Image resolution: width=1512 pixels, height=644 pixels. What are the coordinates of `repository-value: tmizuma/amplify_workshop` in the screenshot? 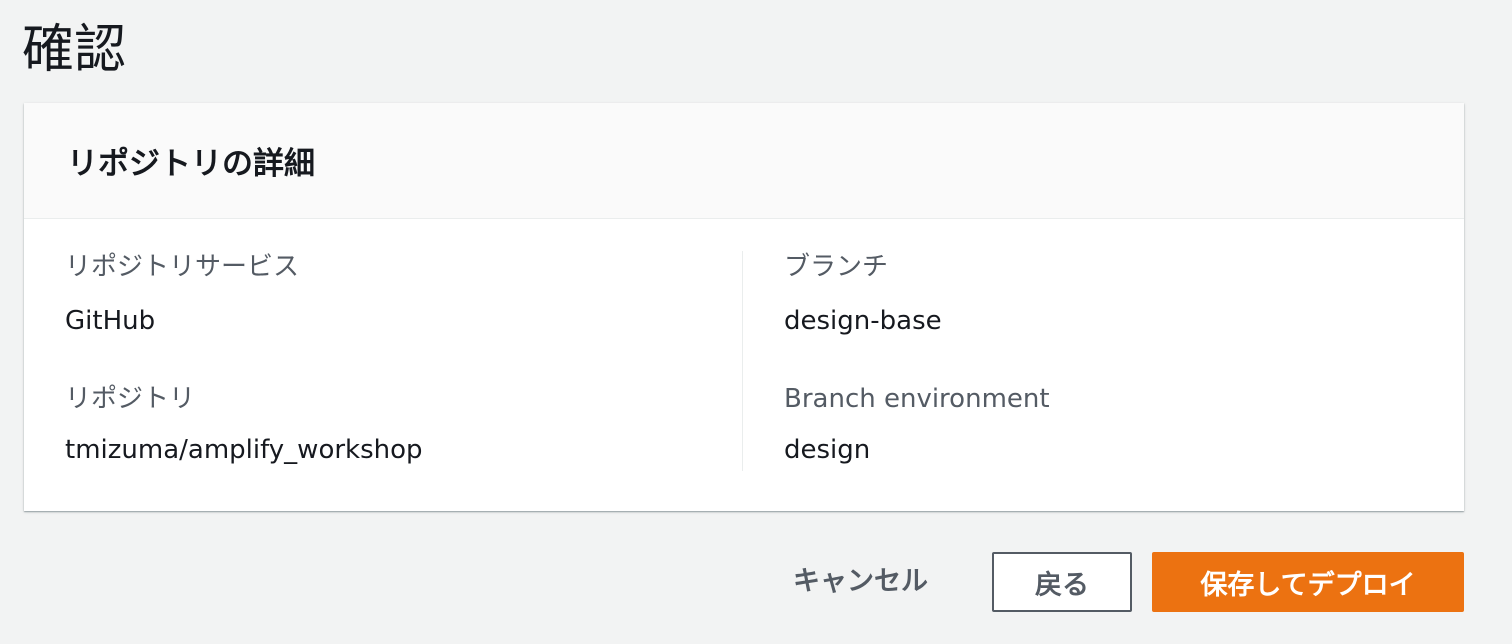 It's located at (244, 450).